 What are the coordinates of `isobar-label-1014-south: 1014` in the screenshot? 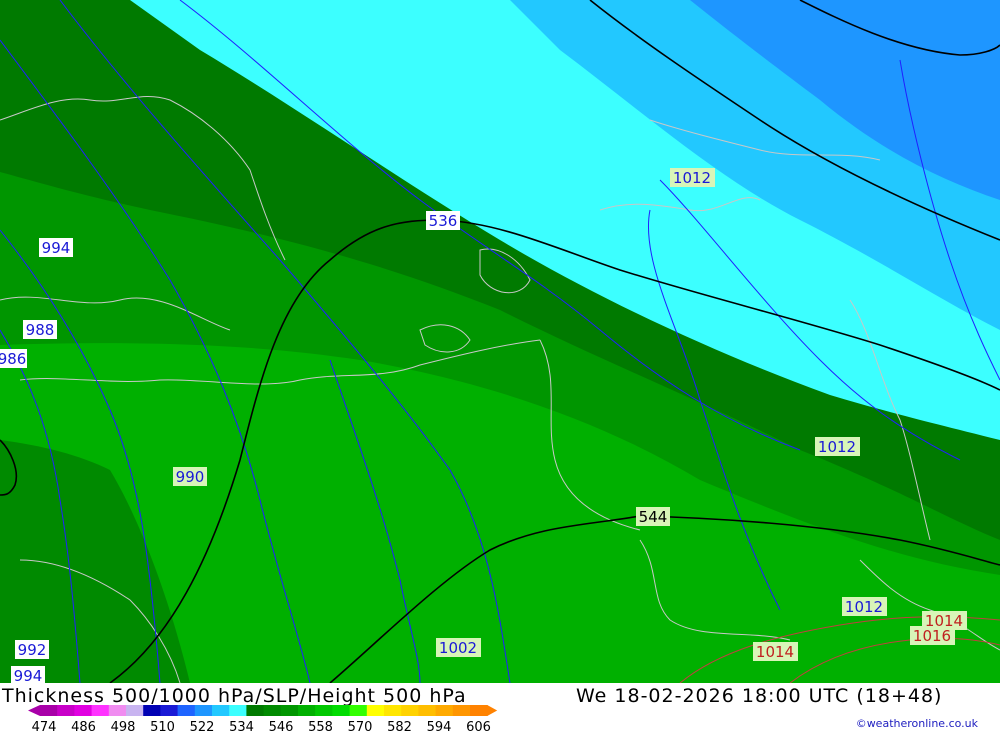 It's located at (775, 651).